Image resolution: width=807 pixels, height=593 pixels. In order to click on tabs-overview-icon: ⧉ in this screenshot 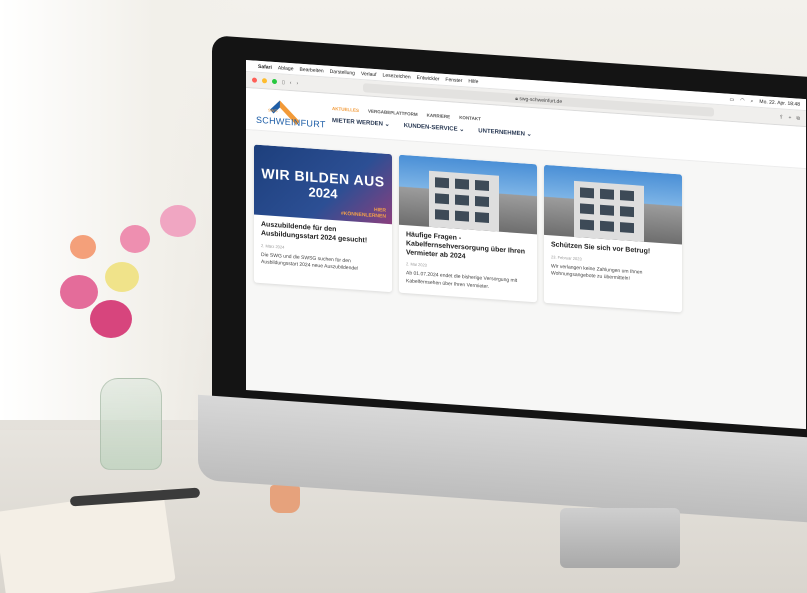, I will do `click(798, 118)`.